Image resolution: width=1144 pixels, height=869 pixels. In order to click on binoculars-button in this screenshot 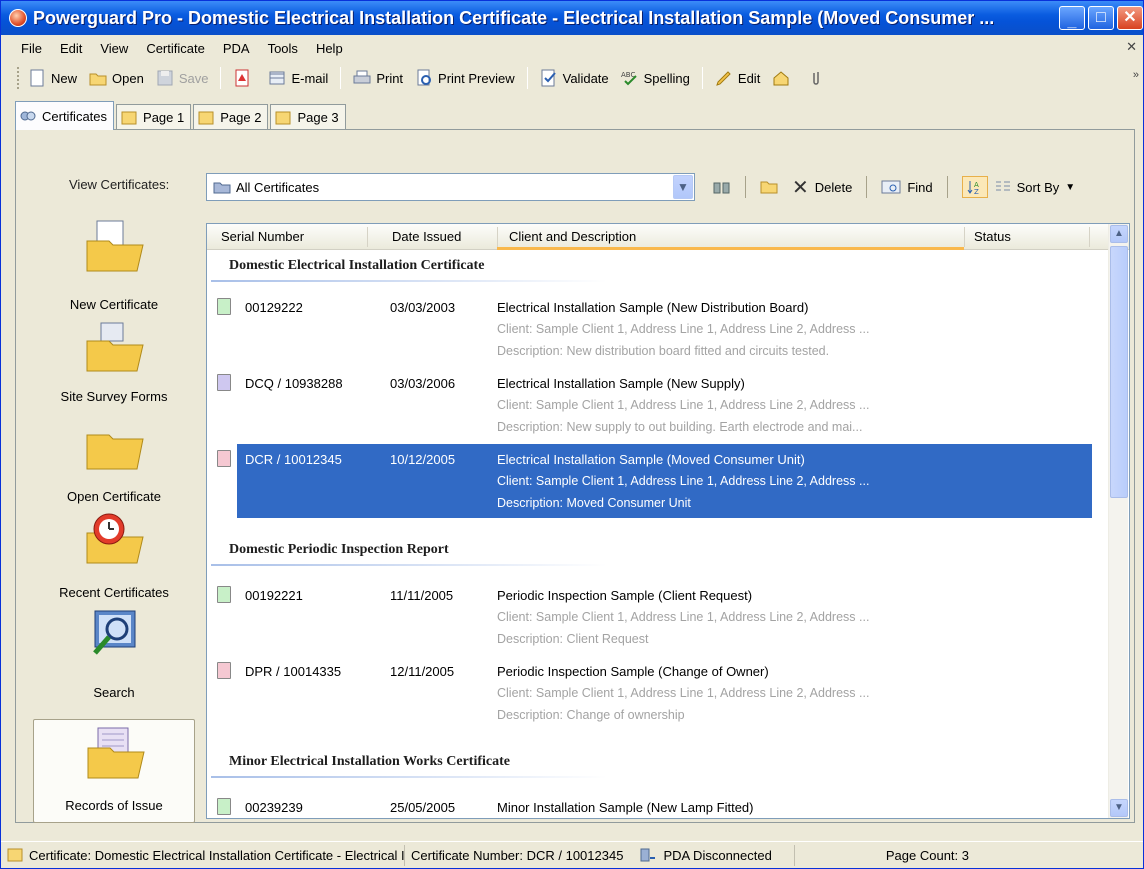, I will do `click(722, 187)`.